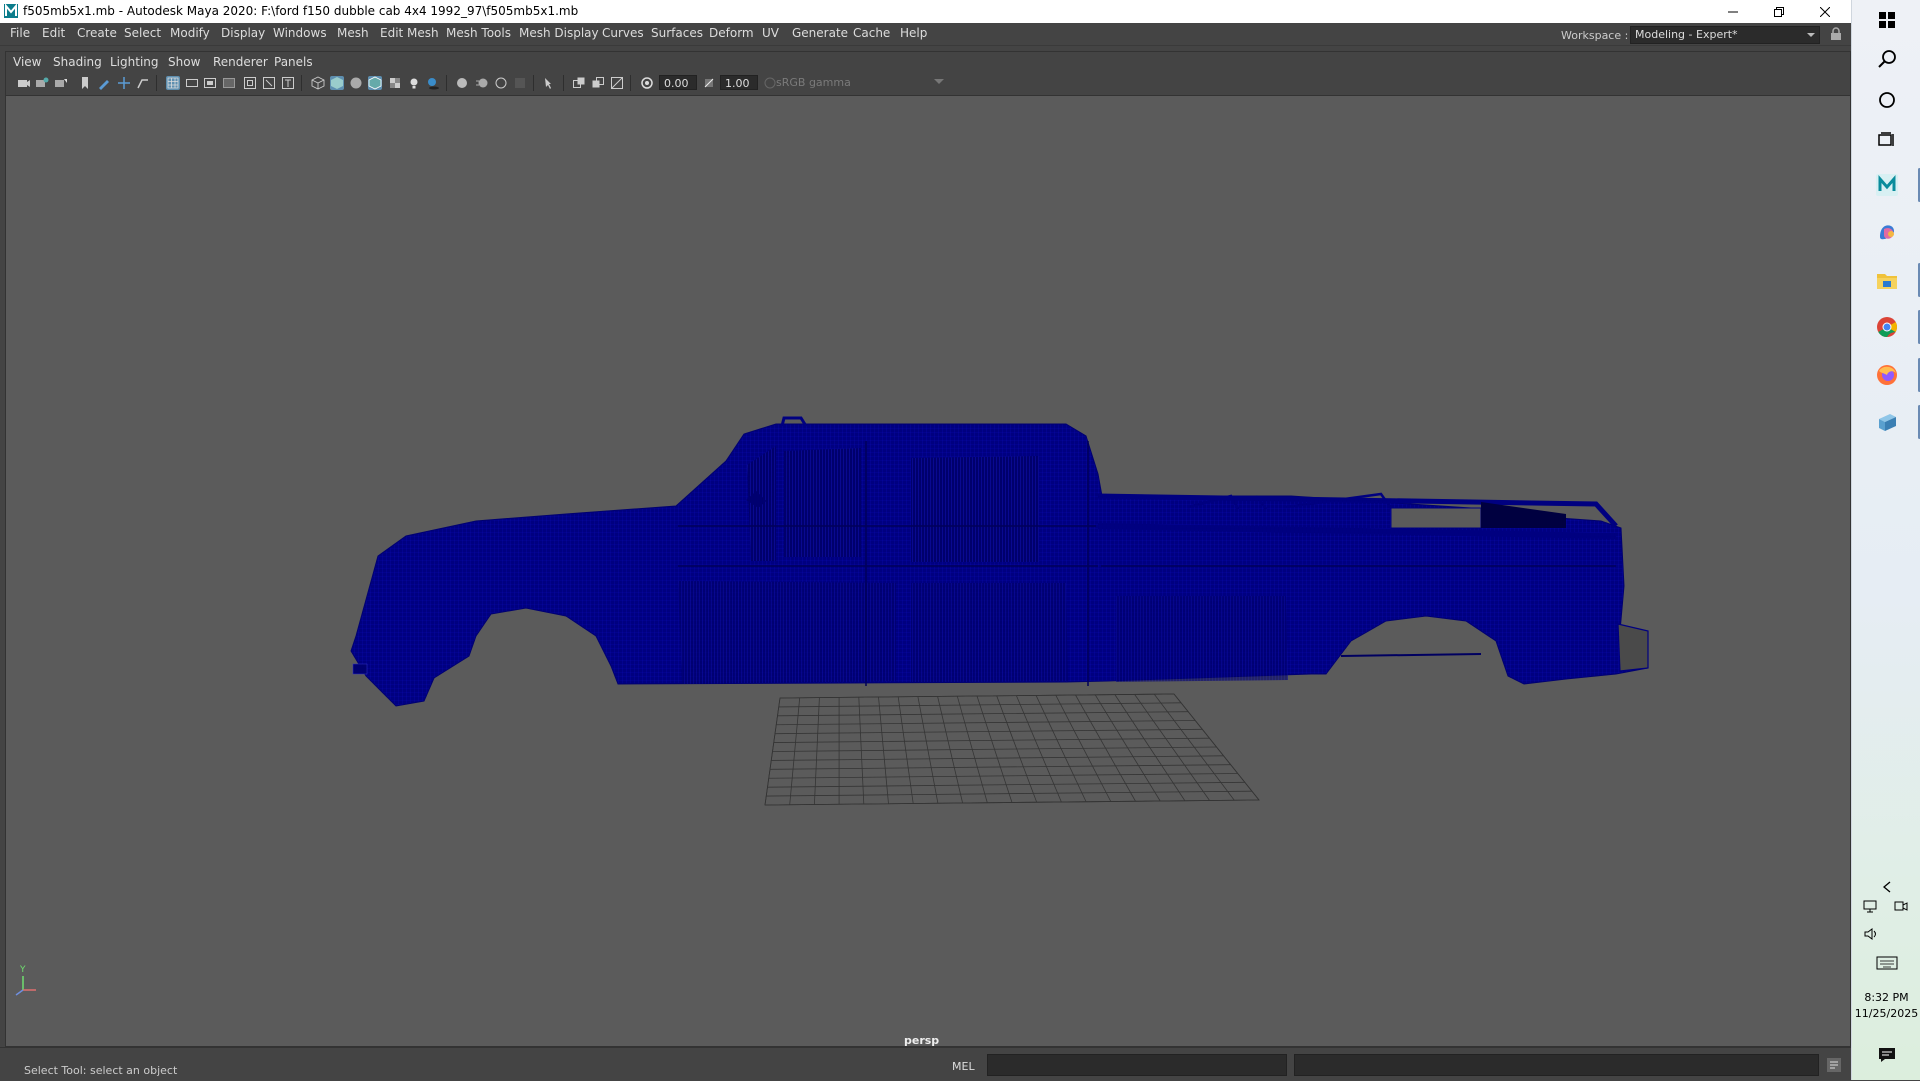  I want to click on taskbar-copilot, so click(1887, 232).